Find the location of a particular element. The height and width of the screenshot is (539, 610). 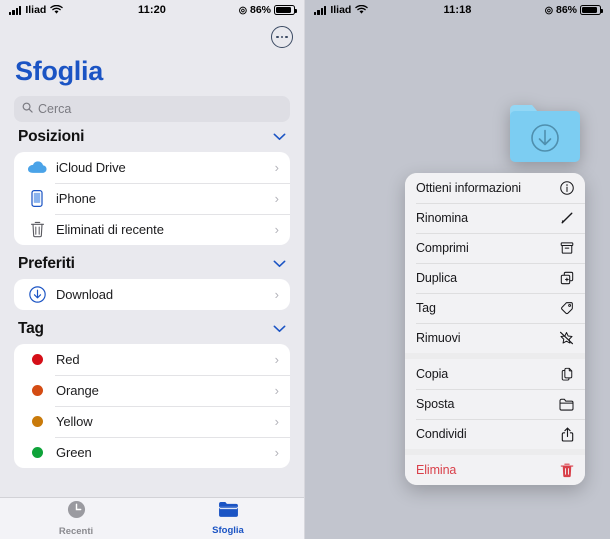

section-title: Preferiti is located at coordinates (46, 263).